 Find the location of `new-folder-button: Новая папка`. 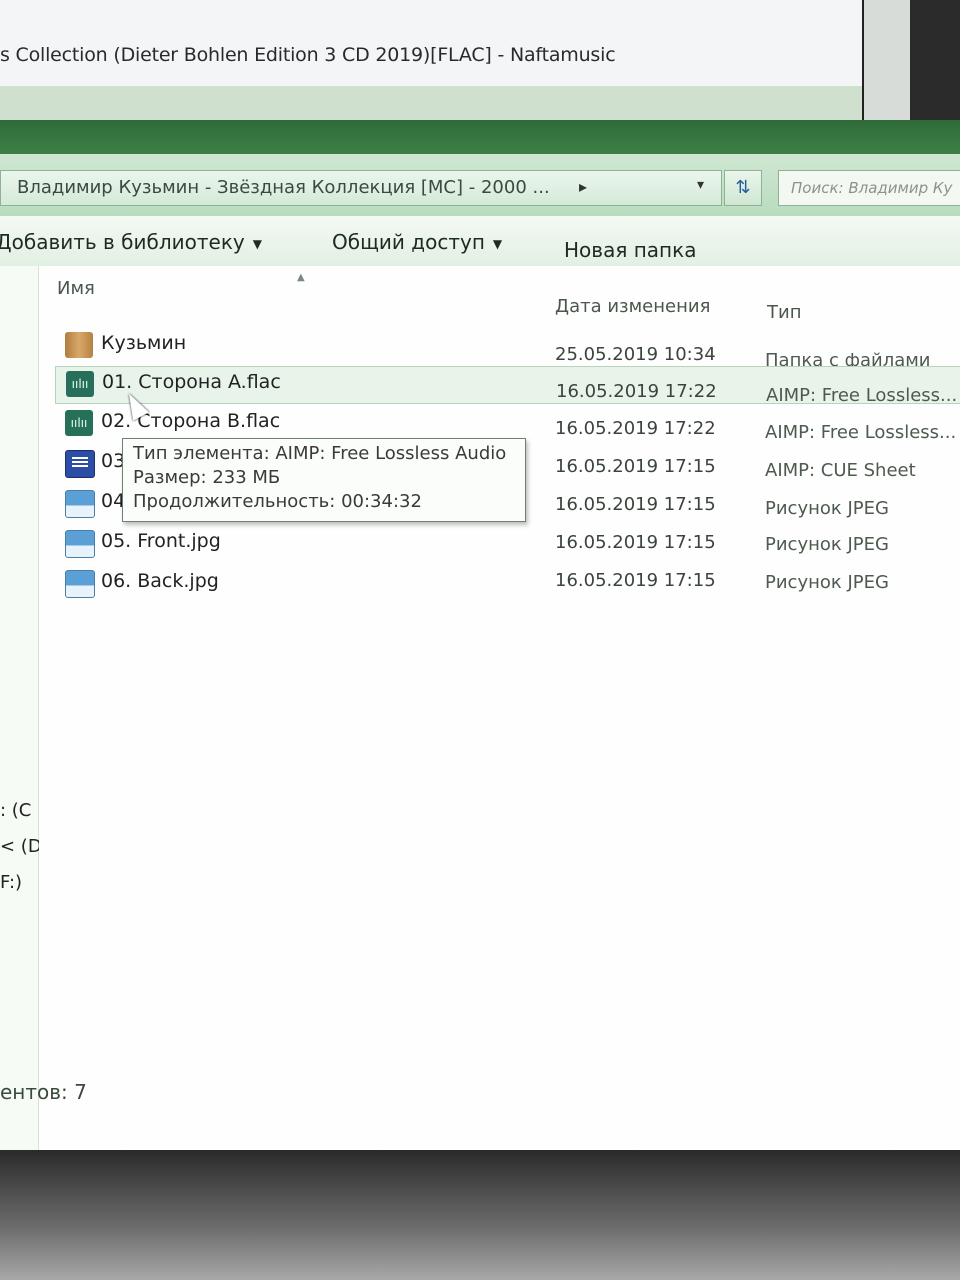

new-folder-button: Новая папка is located at coordinates (630, 250).